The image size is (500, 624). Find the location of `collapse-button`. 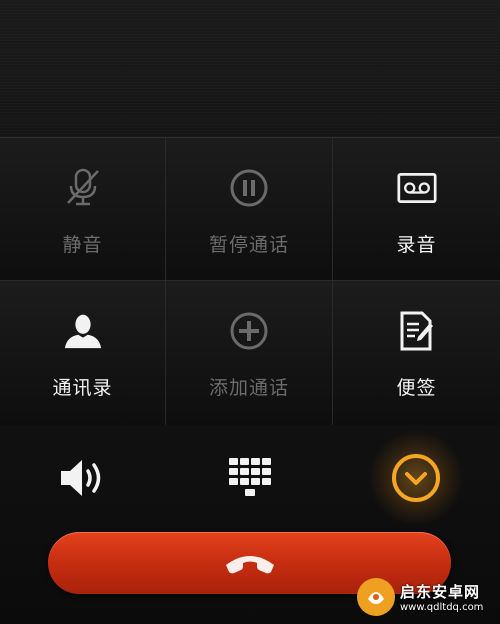

collapse-button is located at coordinates (416, 478).